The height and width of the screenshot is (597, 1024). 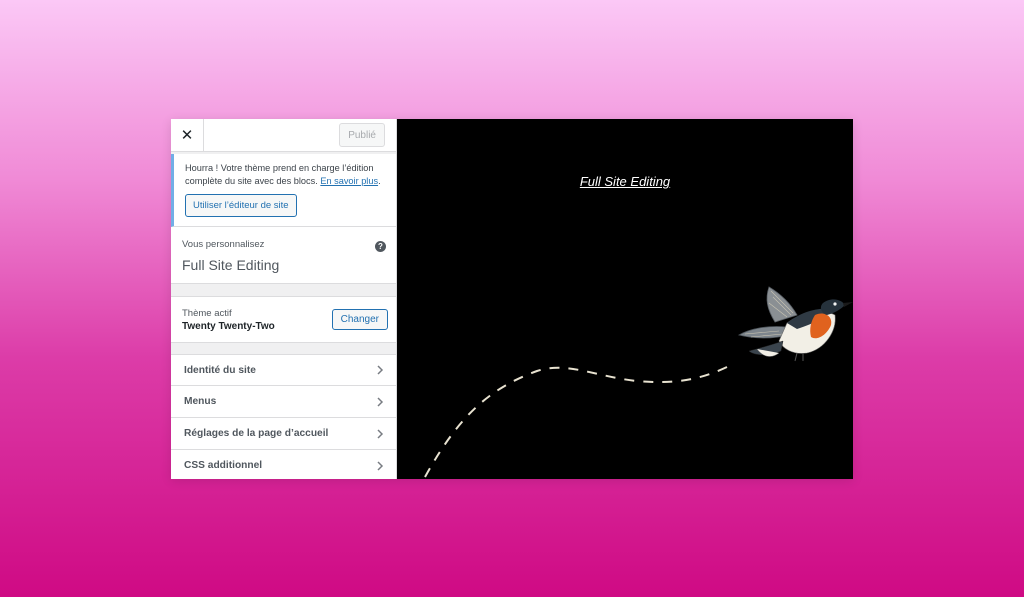 What do you see at coordinates (223, 465) in the screenshot?
I see `menu-item-label: CSS additionnel` at bounding box center [223, 465].